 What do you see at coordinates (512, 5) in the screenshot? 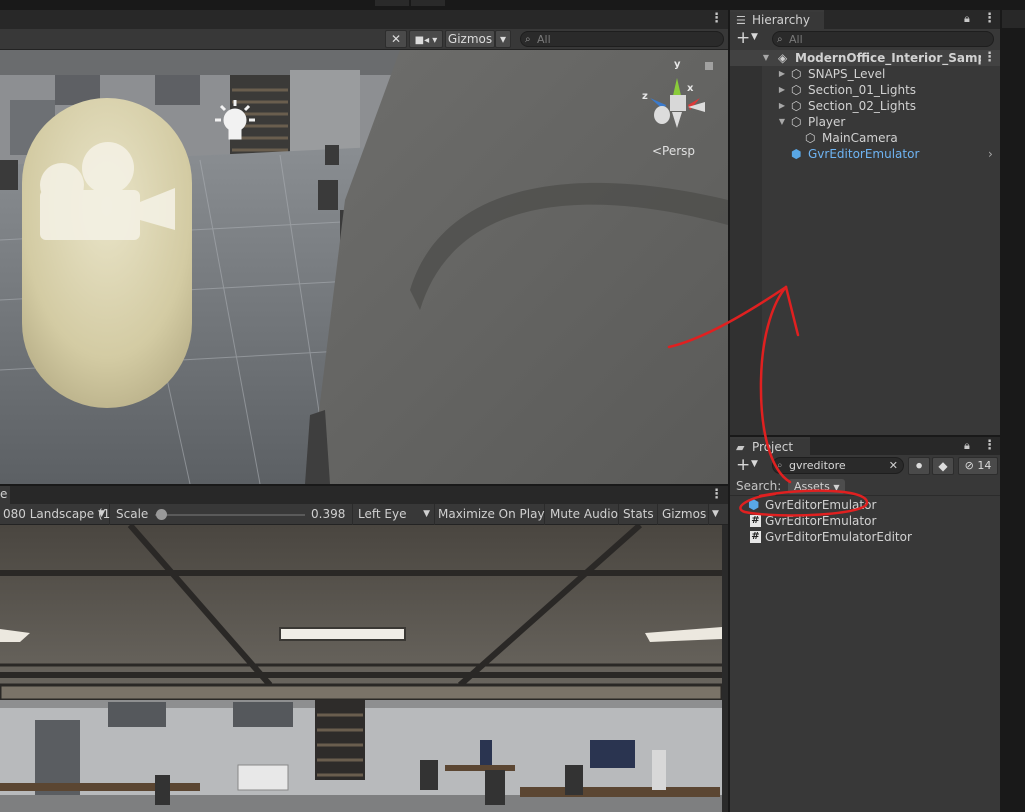
I see `window-top-strip` at bounding box center [512, 5].